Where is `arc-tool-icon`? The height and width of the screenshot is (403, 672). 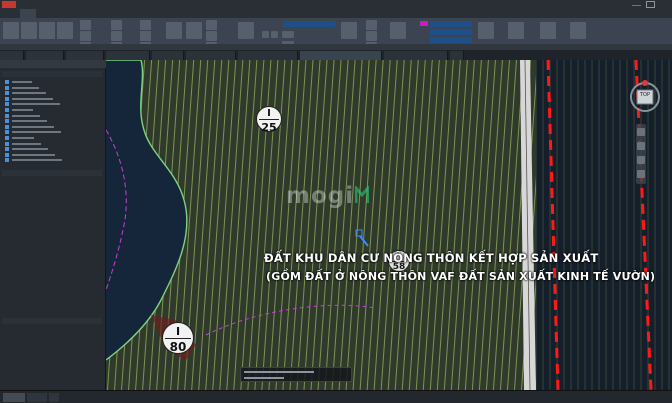
arc-tool-icon is located at coordinates (65, 30).